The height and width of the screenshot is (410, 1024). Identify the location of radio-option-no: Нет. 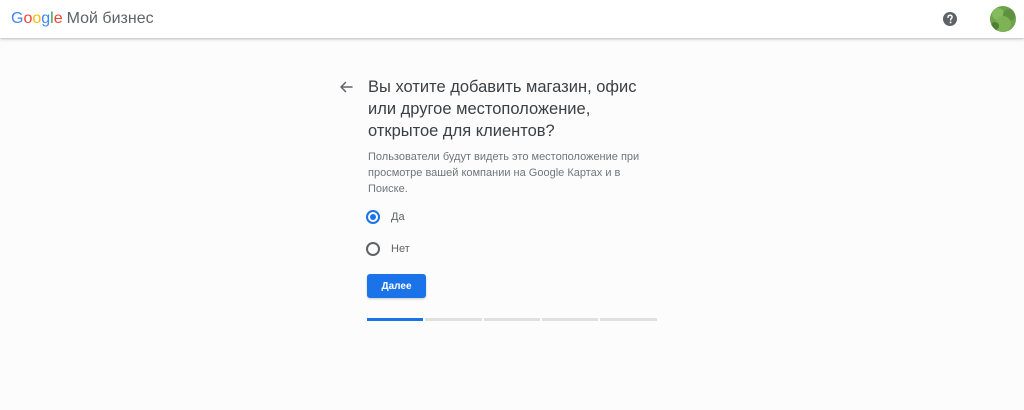
(388, 249).